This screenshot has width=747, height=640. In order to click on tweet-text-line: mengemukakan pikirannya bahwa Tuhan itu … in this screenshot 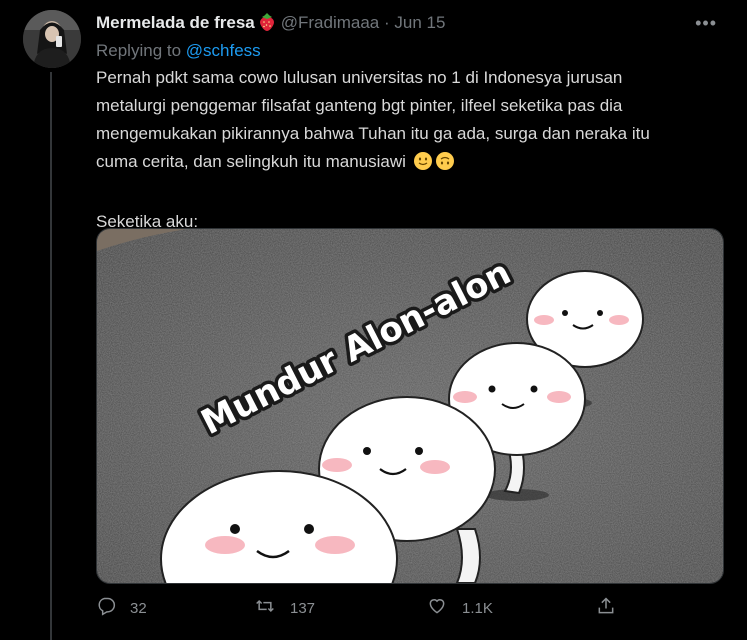, I will do `click(373, 133)`.